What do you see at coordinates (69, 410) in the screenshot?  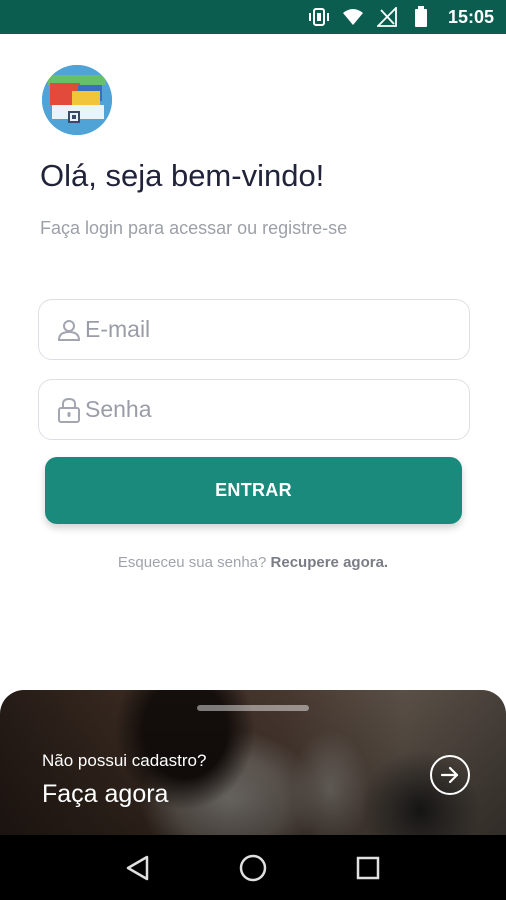 I see `lock-icon` at bounding box center [69, 410].